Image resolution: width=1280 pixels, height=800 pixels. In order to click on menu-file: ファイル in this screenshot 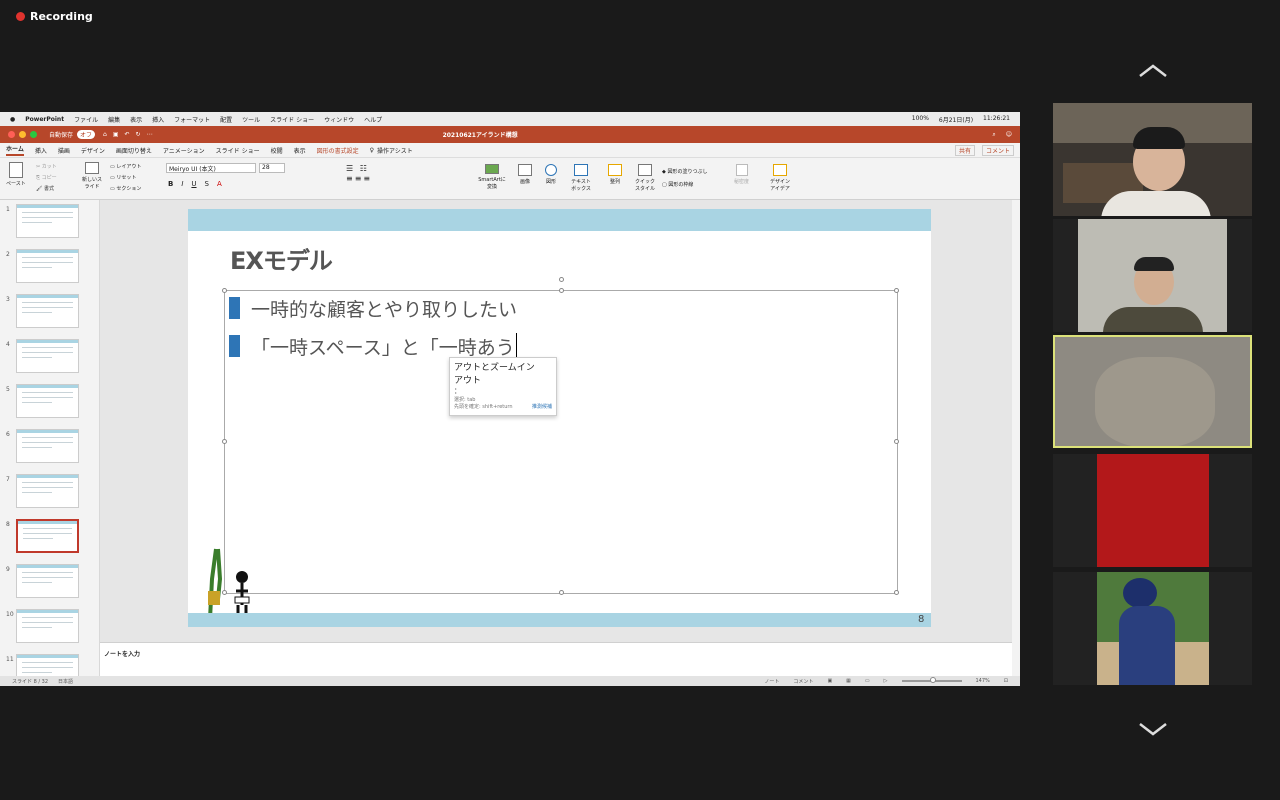, I will do `click(86, 119)`.